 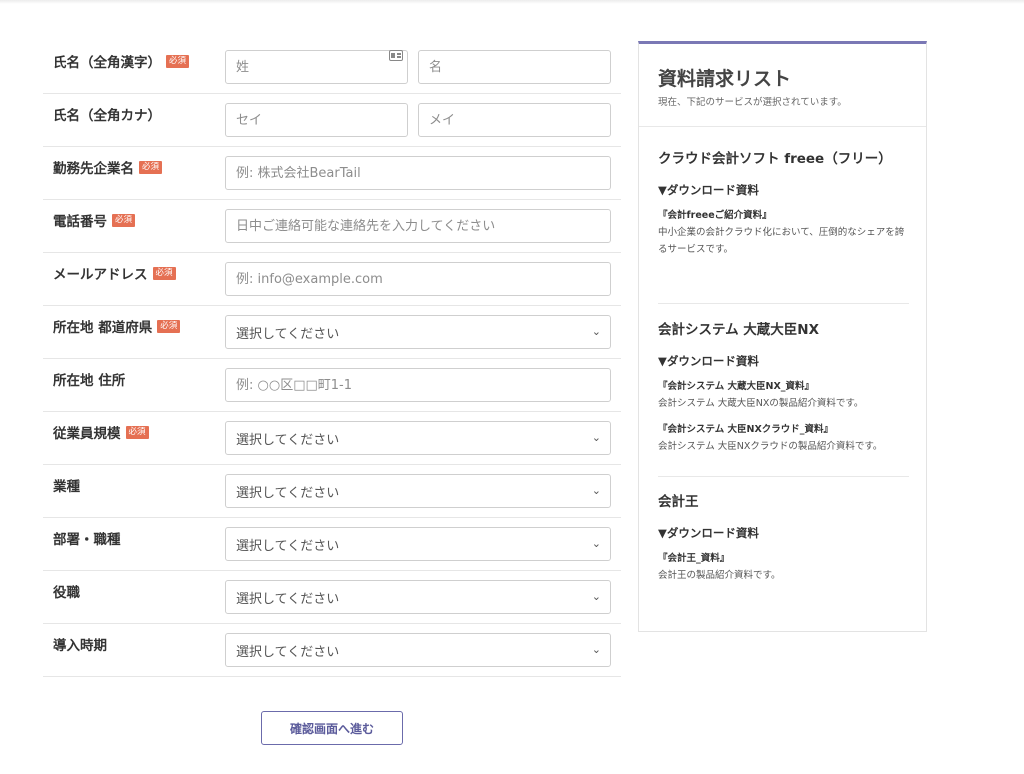 What do you see at coordinates (87, 540) in the screenshot?
I see `field-label: 部署・職種` at bounding box center [87, 540].